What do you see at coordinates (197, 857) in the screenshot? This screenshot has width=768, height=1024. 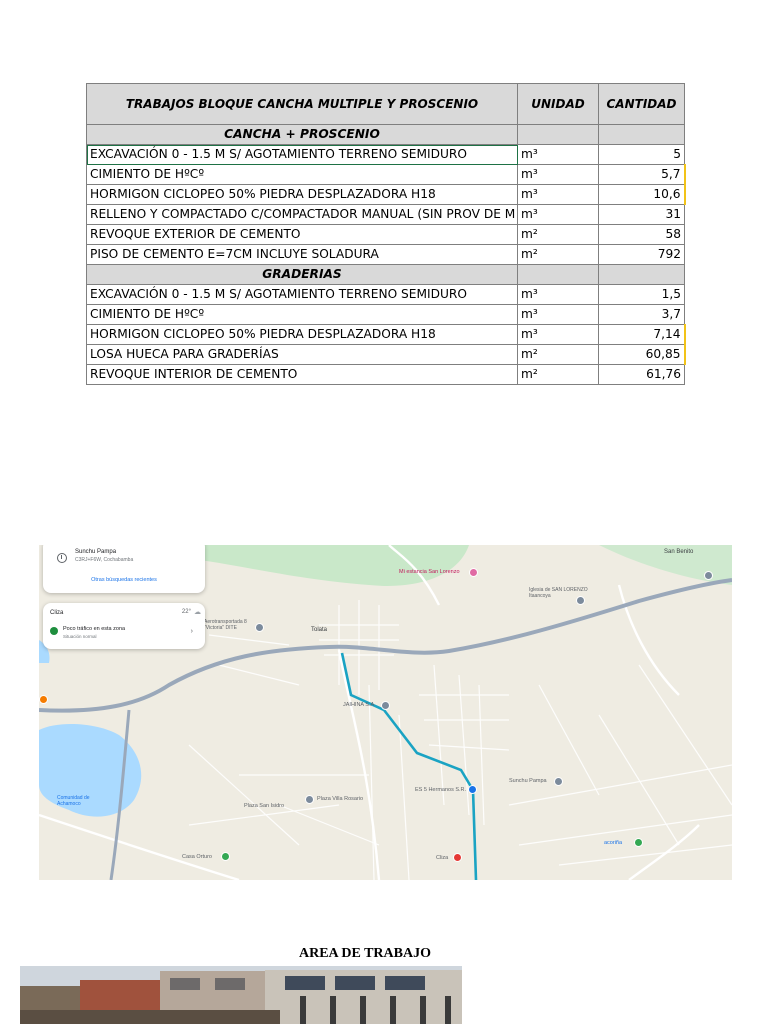 I see `label-casa-ortuno: Casa Orturo` at bounding box center [197, 857].